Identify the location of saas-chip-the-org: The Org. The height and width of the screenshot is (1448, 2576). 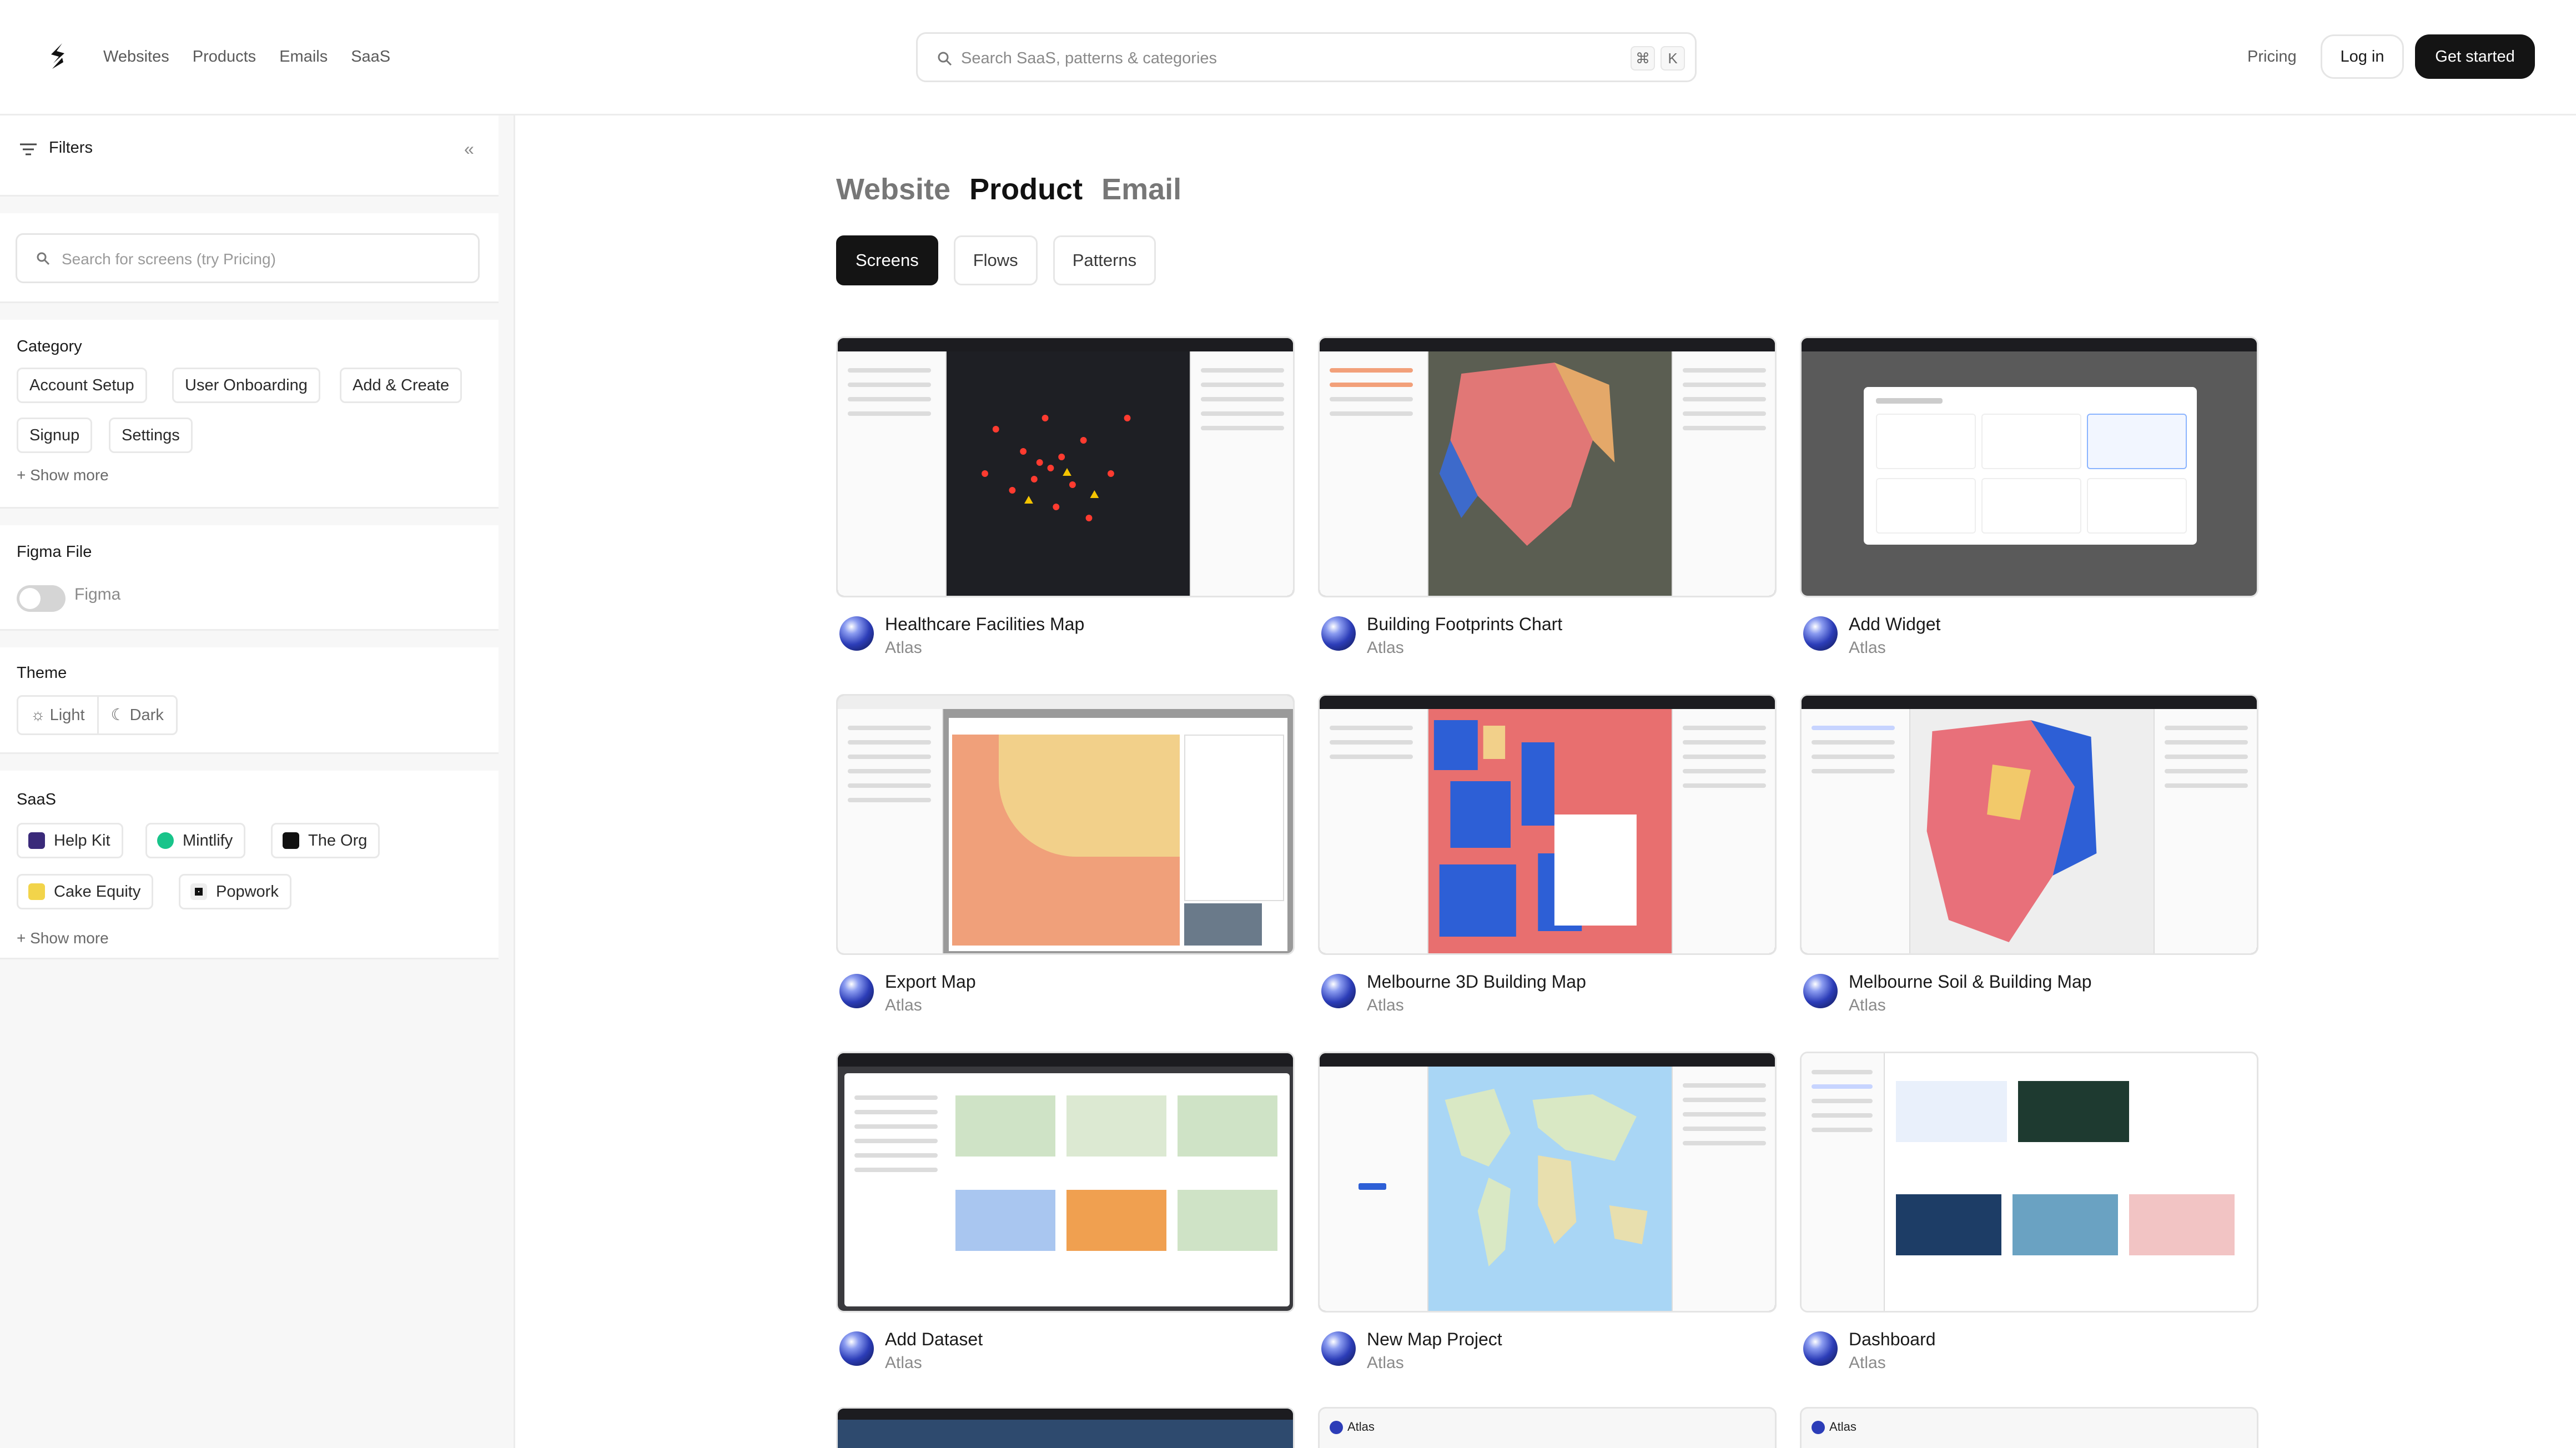
(325, 841).